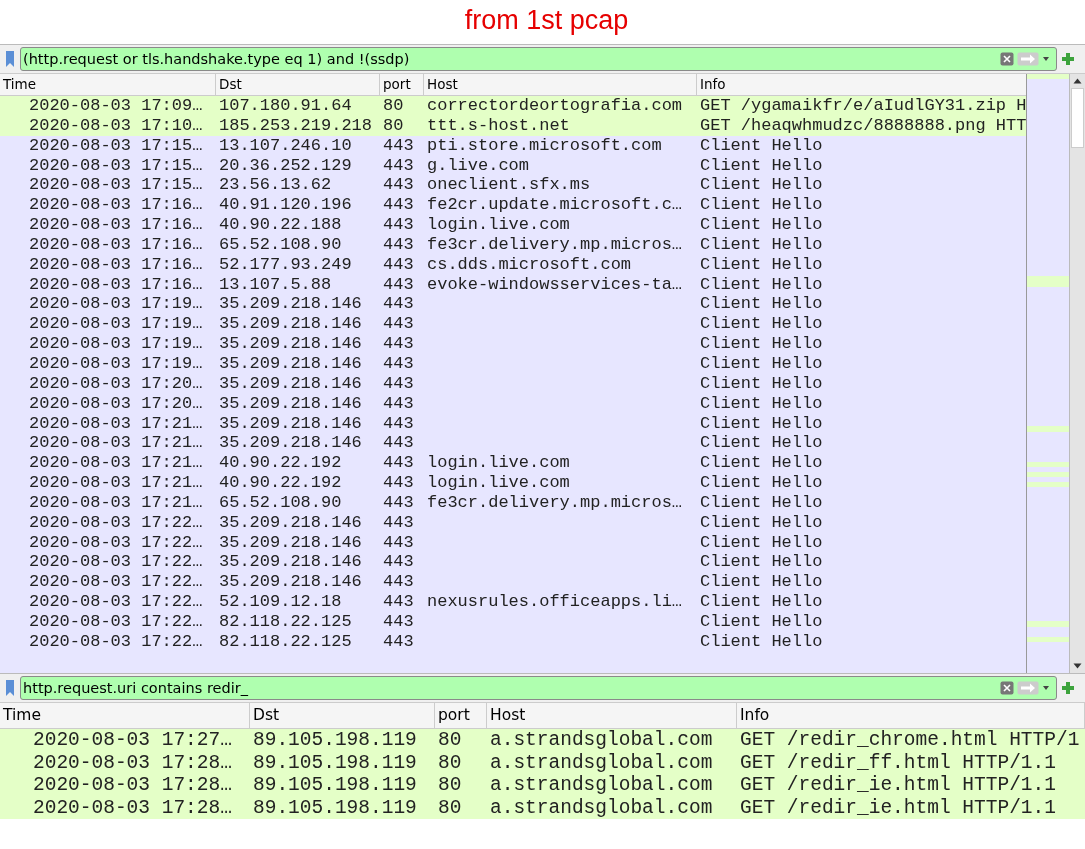 The image size is (1085, 849). Describe the element at coordinates (513, 125) in the screenshot. I see `packet-row: 2020-08-03 17:10… 185.253.219.218 80 ttt.s-host.net GET /heaqwhmudzc/8888888.png HTT` at that location.